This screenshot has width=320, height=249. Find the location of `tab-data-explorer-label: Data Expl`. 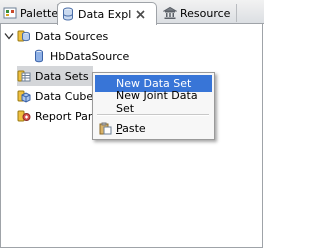

tab-data-explorer-label: Data Expl is located at coordinates (105, 14).